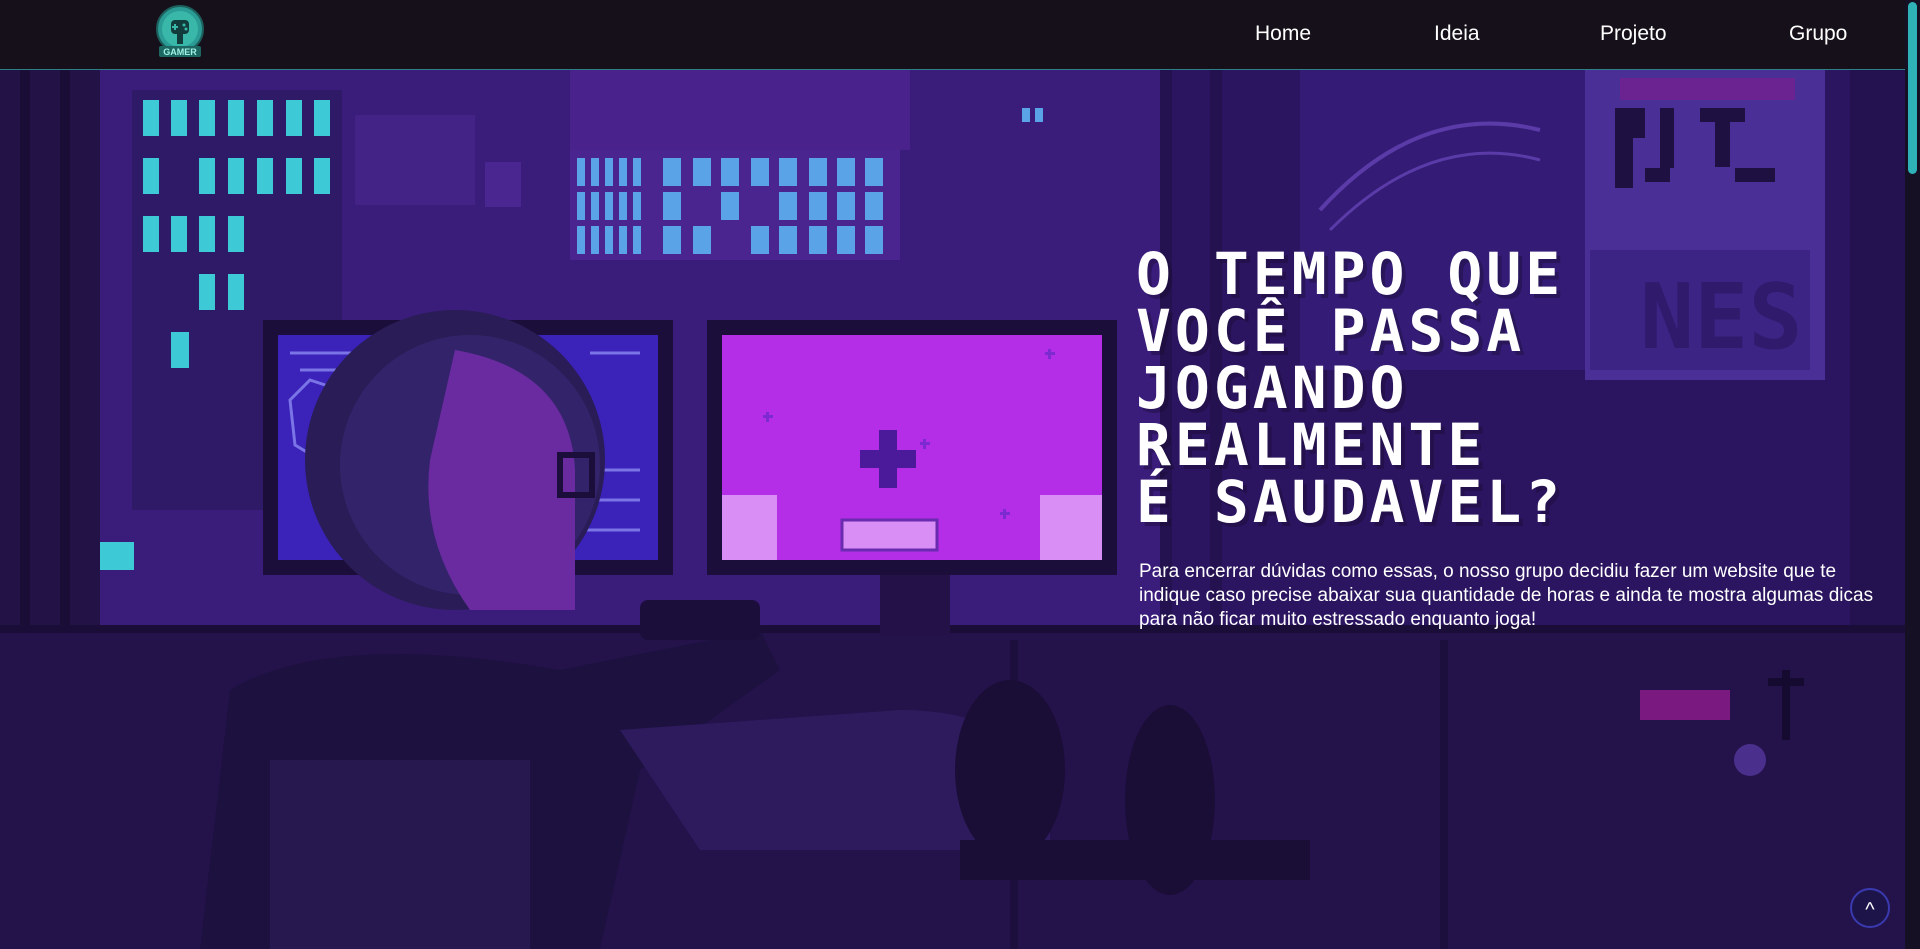 The image size is (1920, 949). I want to click on scrollbar-thumb, so click(1912, 88).